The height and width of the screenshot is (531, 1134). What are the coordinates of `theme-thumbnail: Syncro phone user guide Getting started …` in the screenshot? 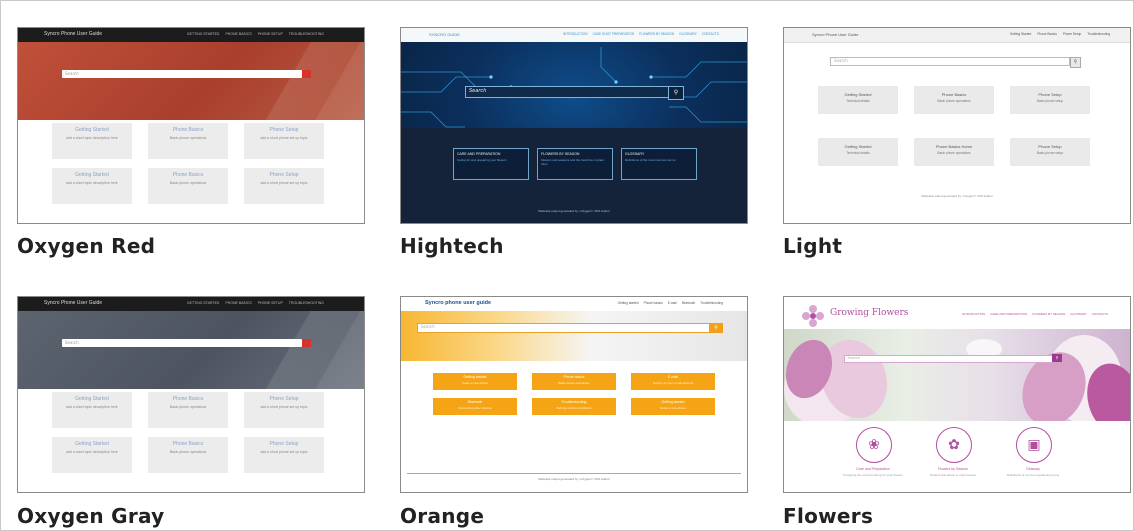 It's located at (574, 394).